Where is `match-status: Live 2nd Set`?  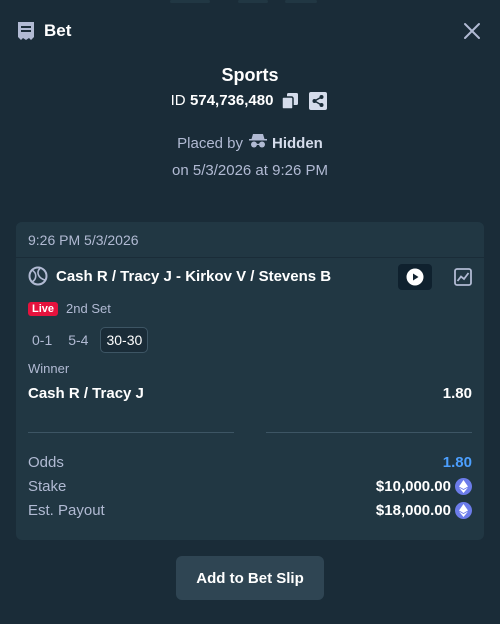 match-status: Live 2nd Set is located at coordinates (69, 308).